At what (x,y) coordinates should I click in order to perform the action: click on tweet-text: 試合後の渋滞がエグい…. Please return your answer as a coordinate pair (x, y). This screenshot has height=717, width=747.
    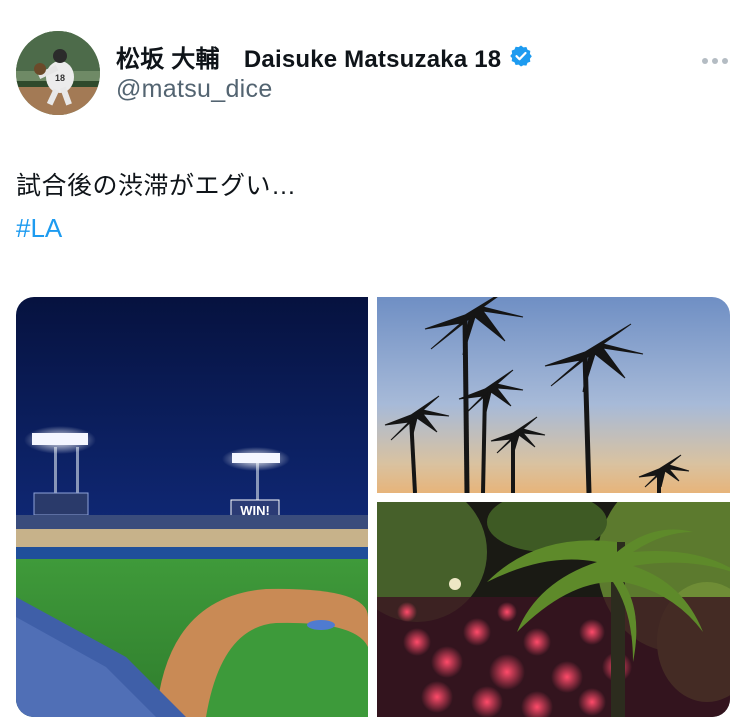
    Looking at the image, I should click on (156, 186).